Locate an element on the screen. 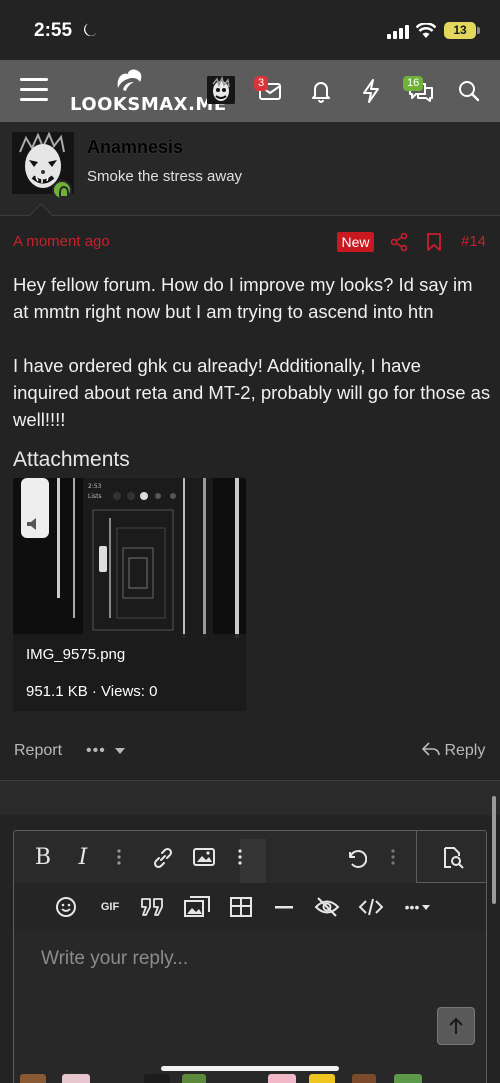 The image size is (500, 1083). editor-toolbar-secondary: GIF ••• is located at coordinates (250, 907).